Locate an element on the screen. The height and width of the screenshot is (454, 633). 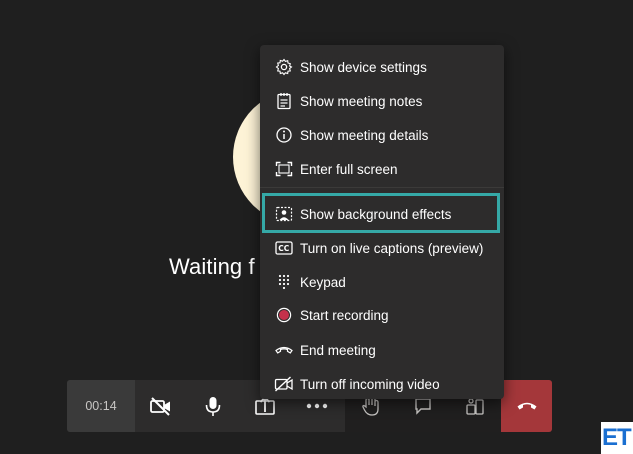
menu-item-device-settings: Show device settings is located at coordinates (382, 67).